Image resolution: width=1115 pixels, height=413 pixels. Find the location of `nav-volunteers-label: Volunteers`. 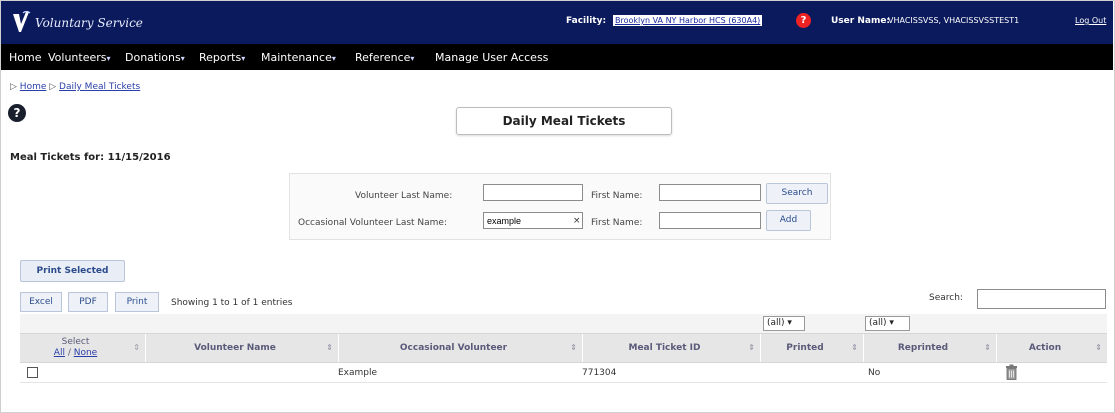

nav-volunteers-label: Volunteers is located at coordinates (77, 57).